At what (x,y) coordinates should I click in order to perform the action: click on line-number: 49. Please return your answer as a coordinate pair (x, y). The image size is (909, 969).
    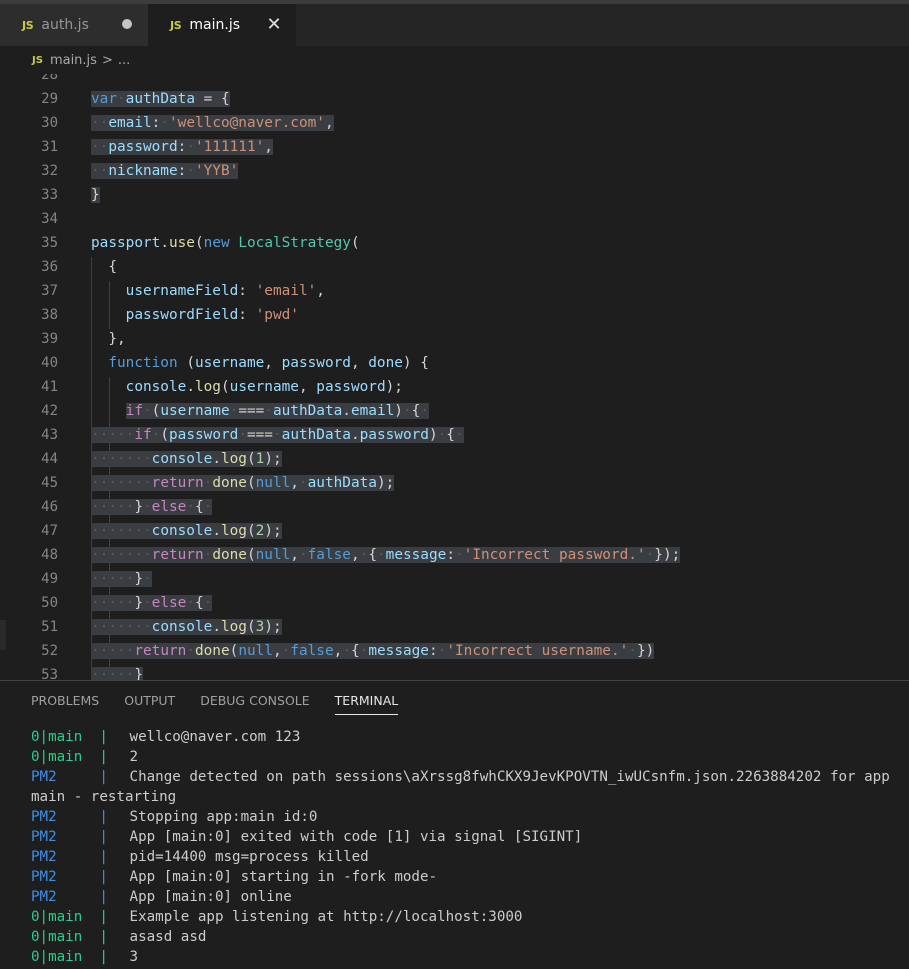
    Looking at the image, I should click on (49, 579).